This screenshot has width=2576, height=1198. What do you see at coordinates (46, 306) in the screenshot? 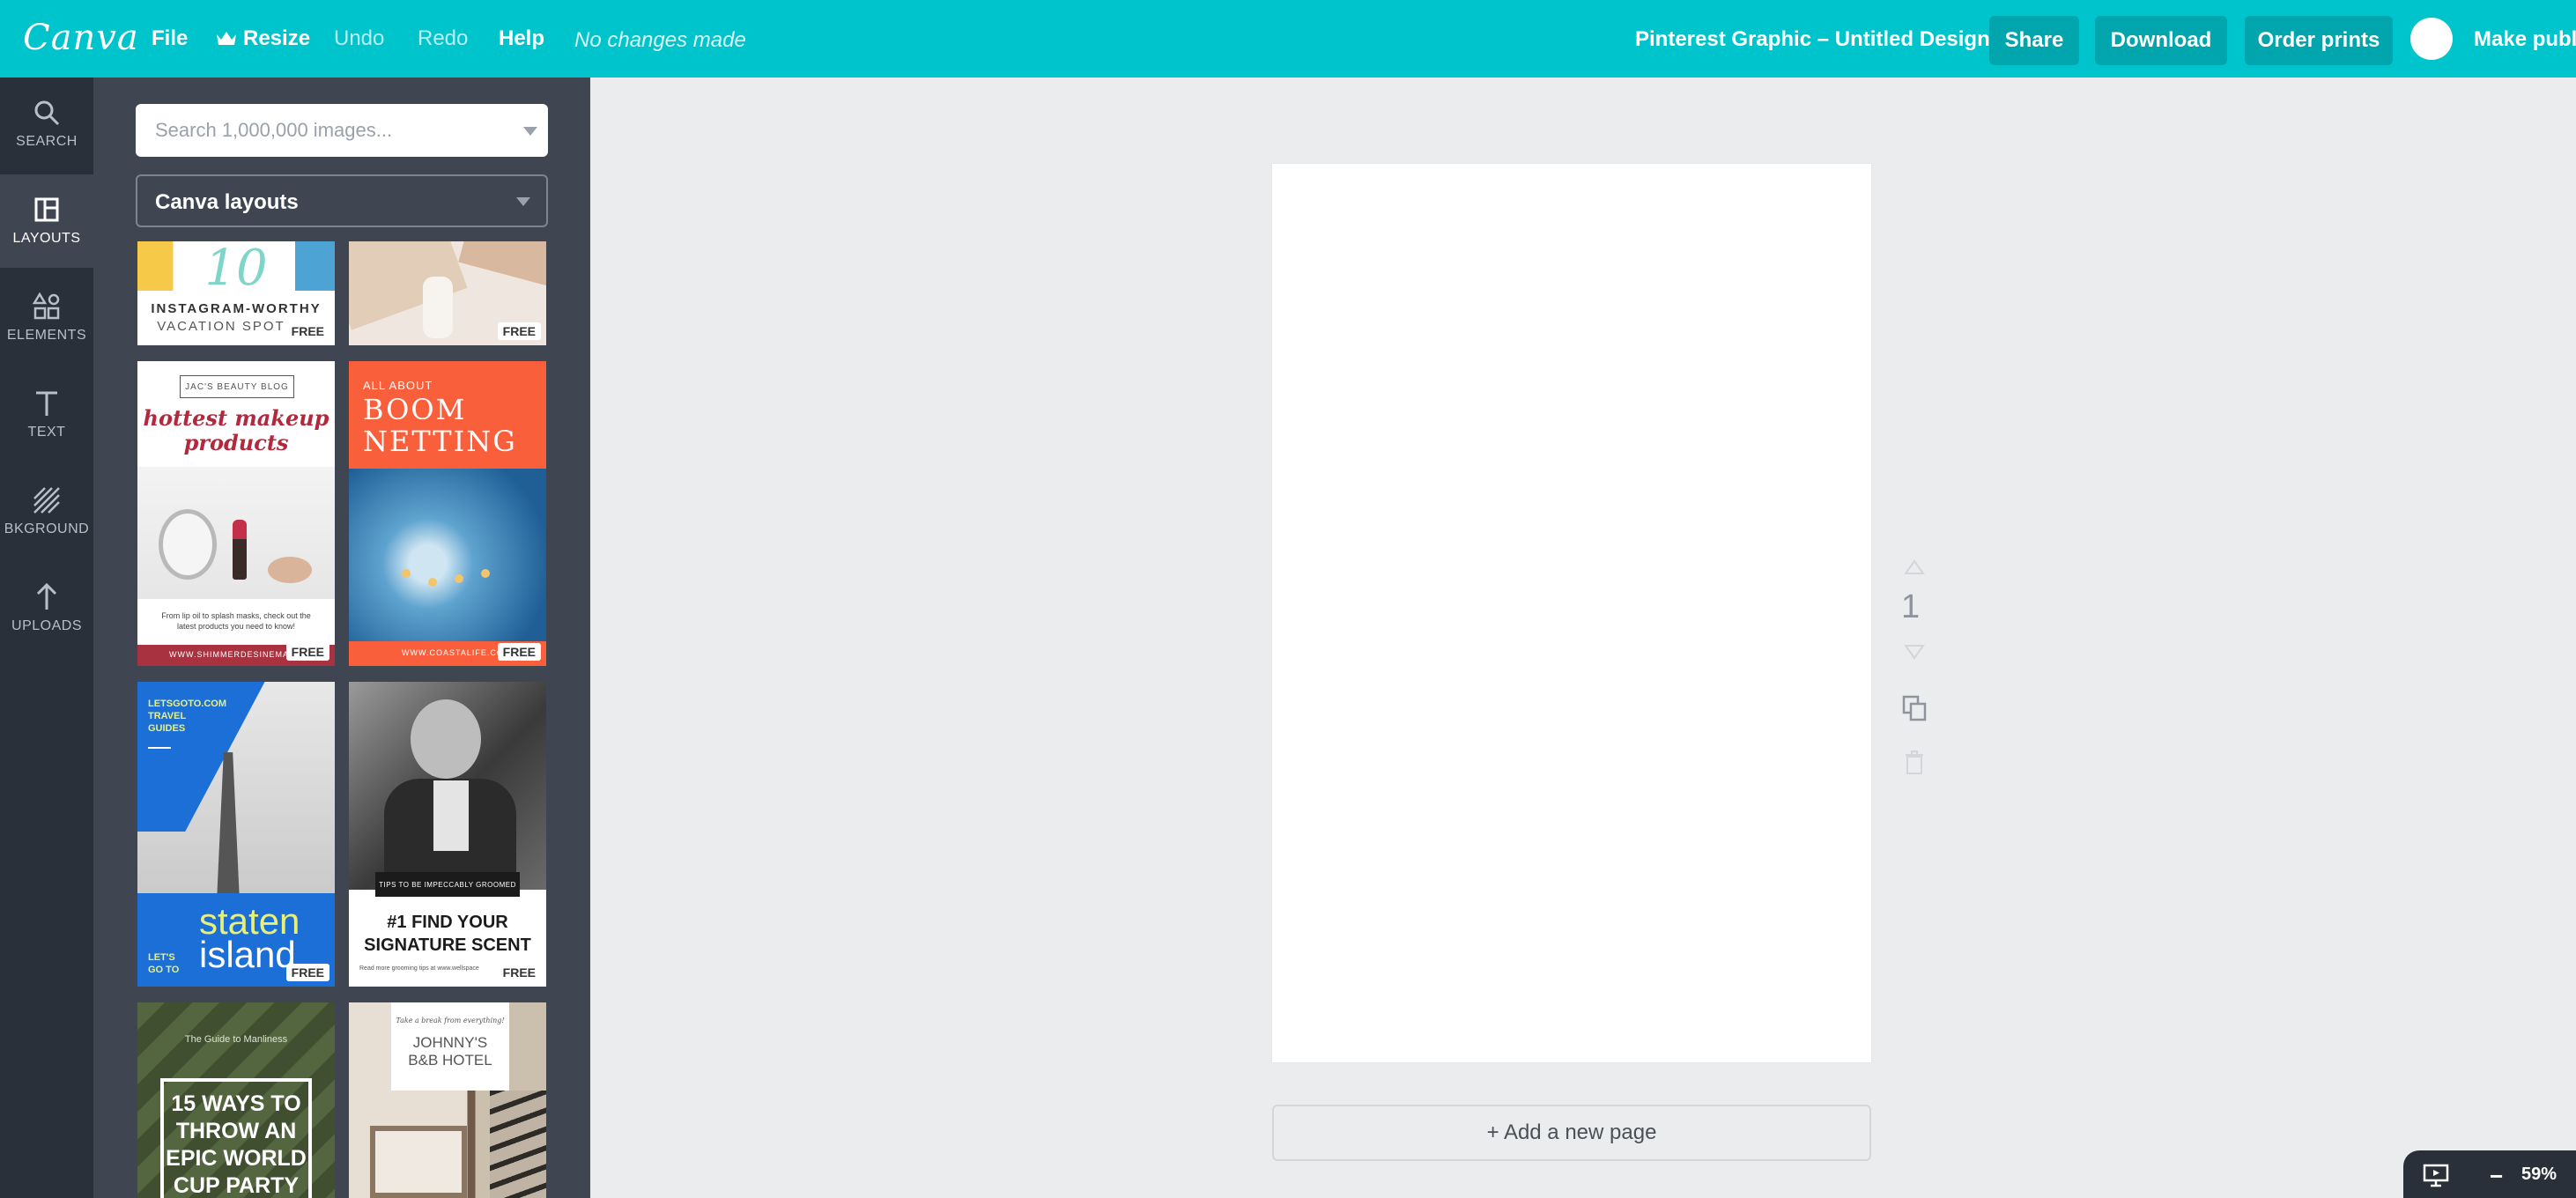
I see `elements-icon` at bounding box center [46, 306].